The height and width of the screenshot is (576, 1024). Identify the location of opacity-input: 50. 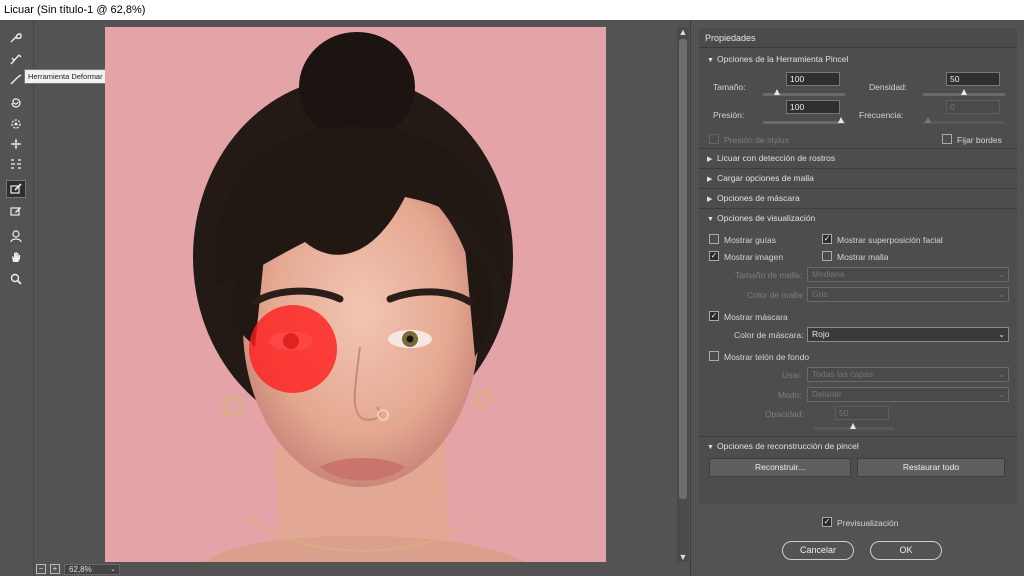
(862, 413).